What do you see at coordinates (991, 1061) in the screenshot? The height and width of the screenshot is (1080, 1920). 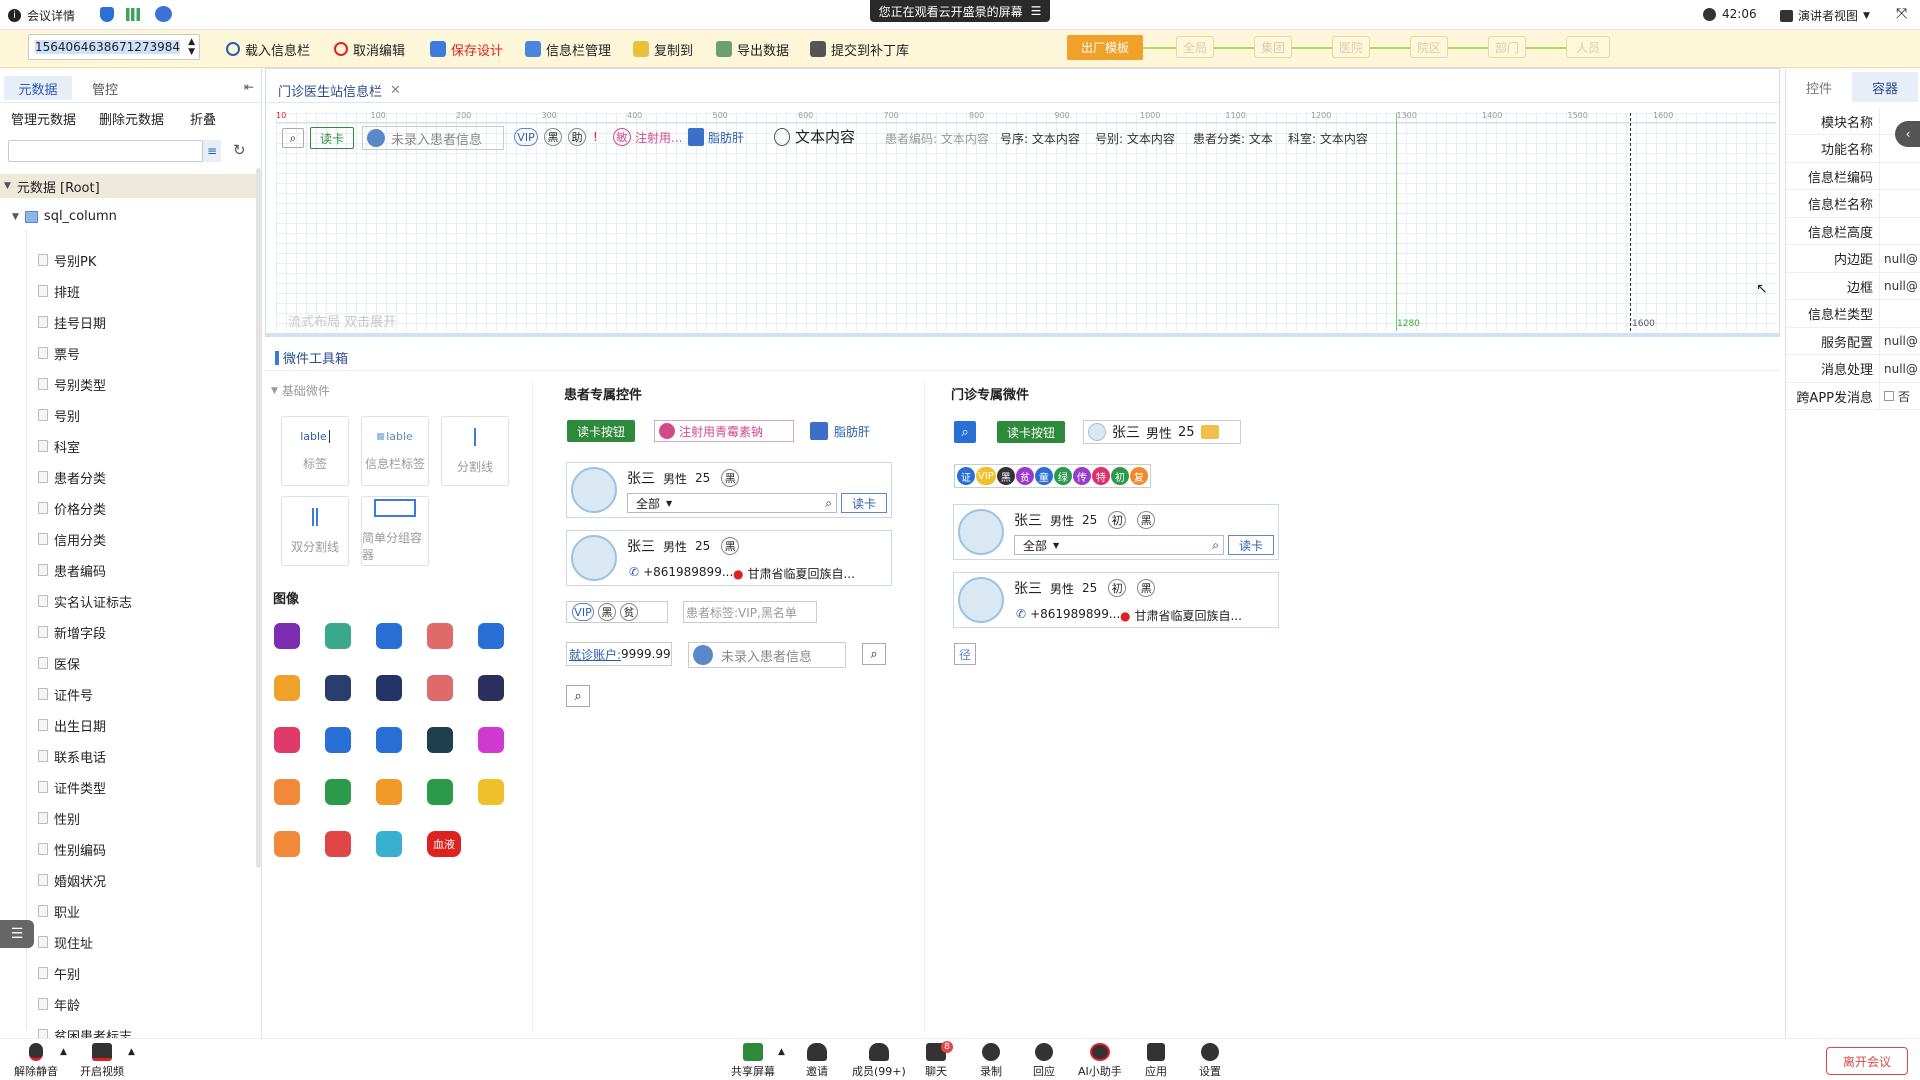 I see `record-button: 录制` at bounding box center [991, 1061].